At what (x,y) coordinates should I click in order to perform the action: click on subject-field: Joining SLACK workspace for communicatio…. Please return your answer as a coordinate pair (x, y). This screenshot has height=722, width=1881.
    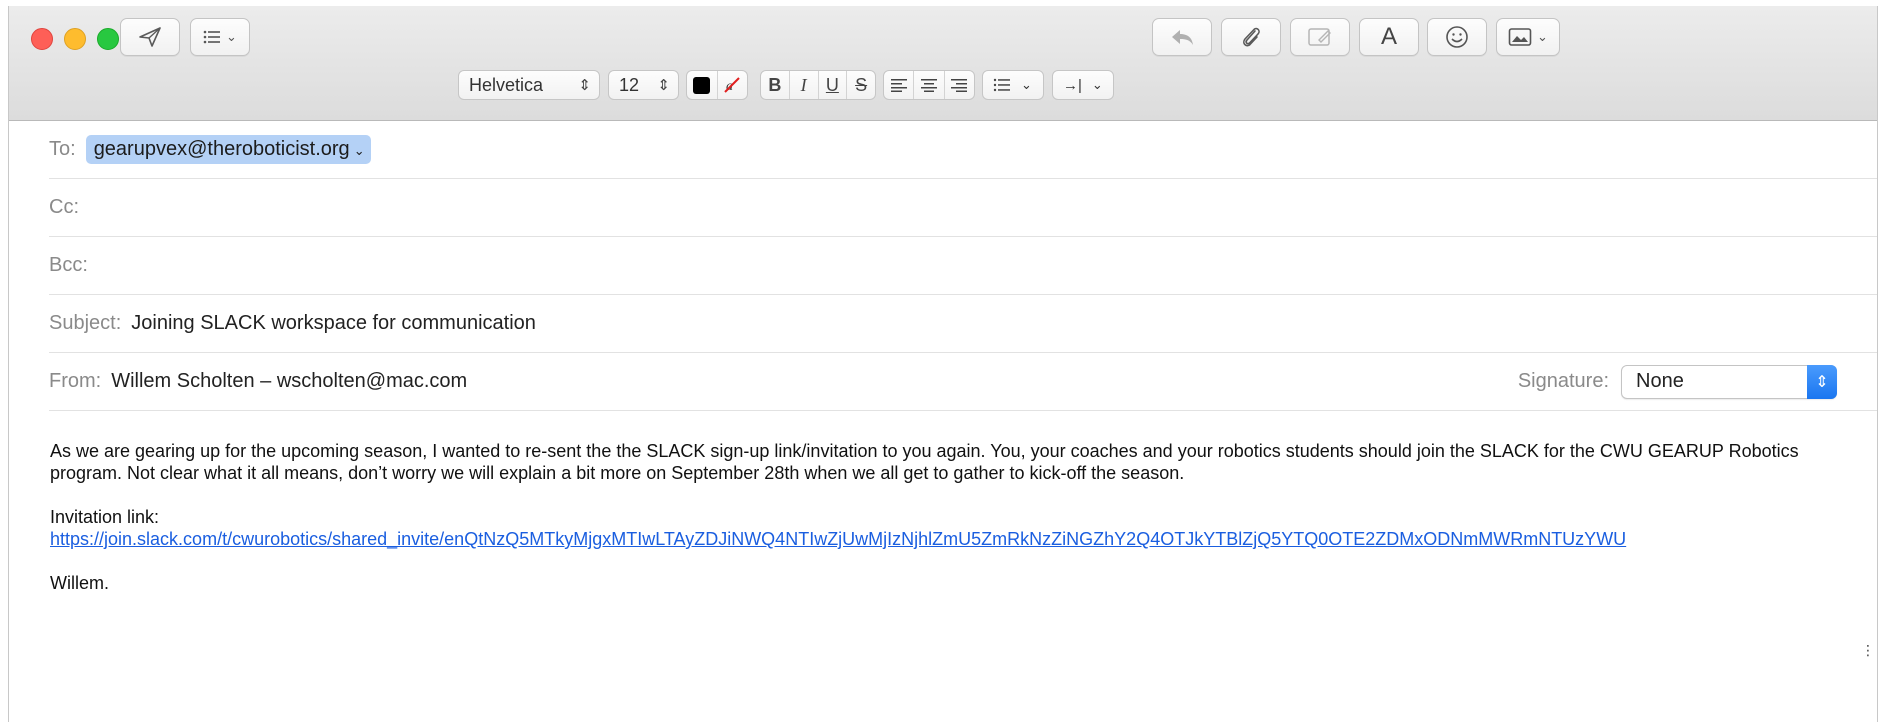
    Looking at the image, I should click on (333, 323).